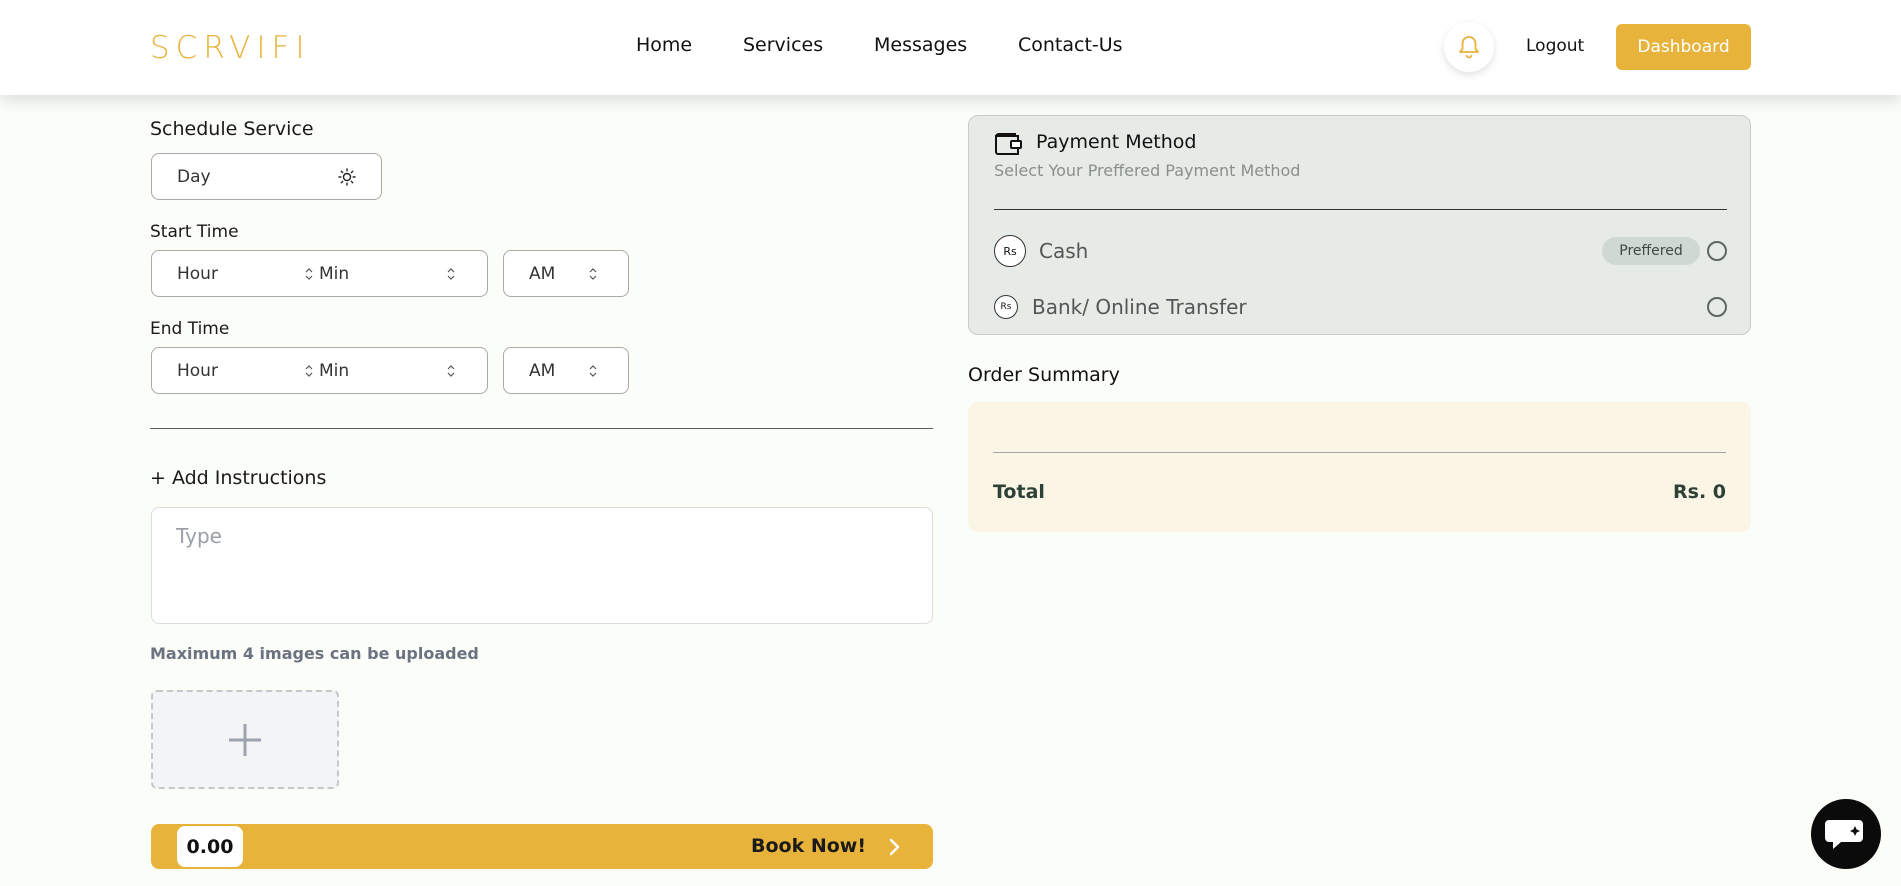 The height and width of the screenshot is (886, 1901). What do you see at coordinates (1717, 307) in the screenshot?
I see `bank-transfer-radio` at bounding box center [1717, 307].